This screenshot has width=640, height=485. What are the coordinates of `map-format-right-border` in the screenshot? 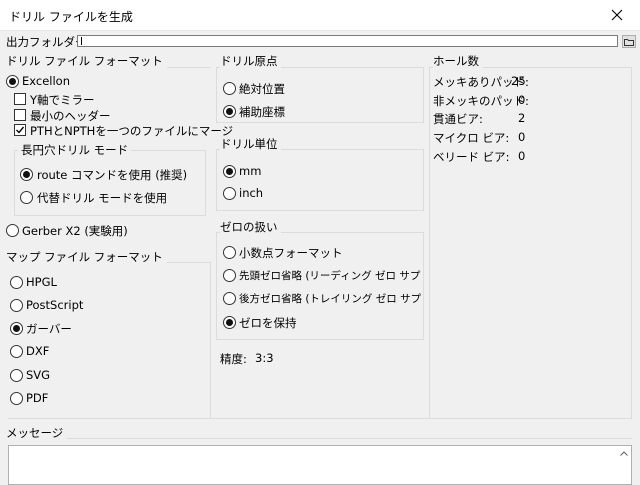 It's located at (210, 340).